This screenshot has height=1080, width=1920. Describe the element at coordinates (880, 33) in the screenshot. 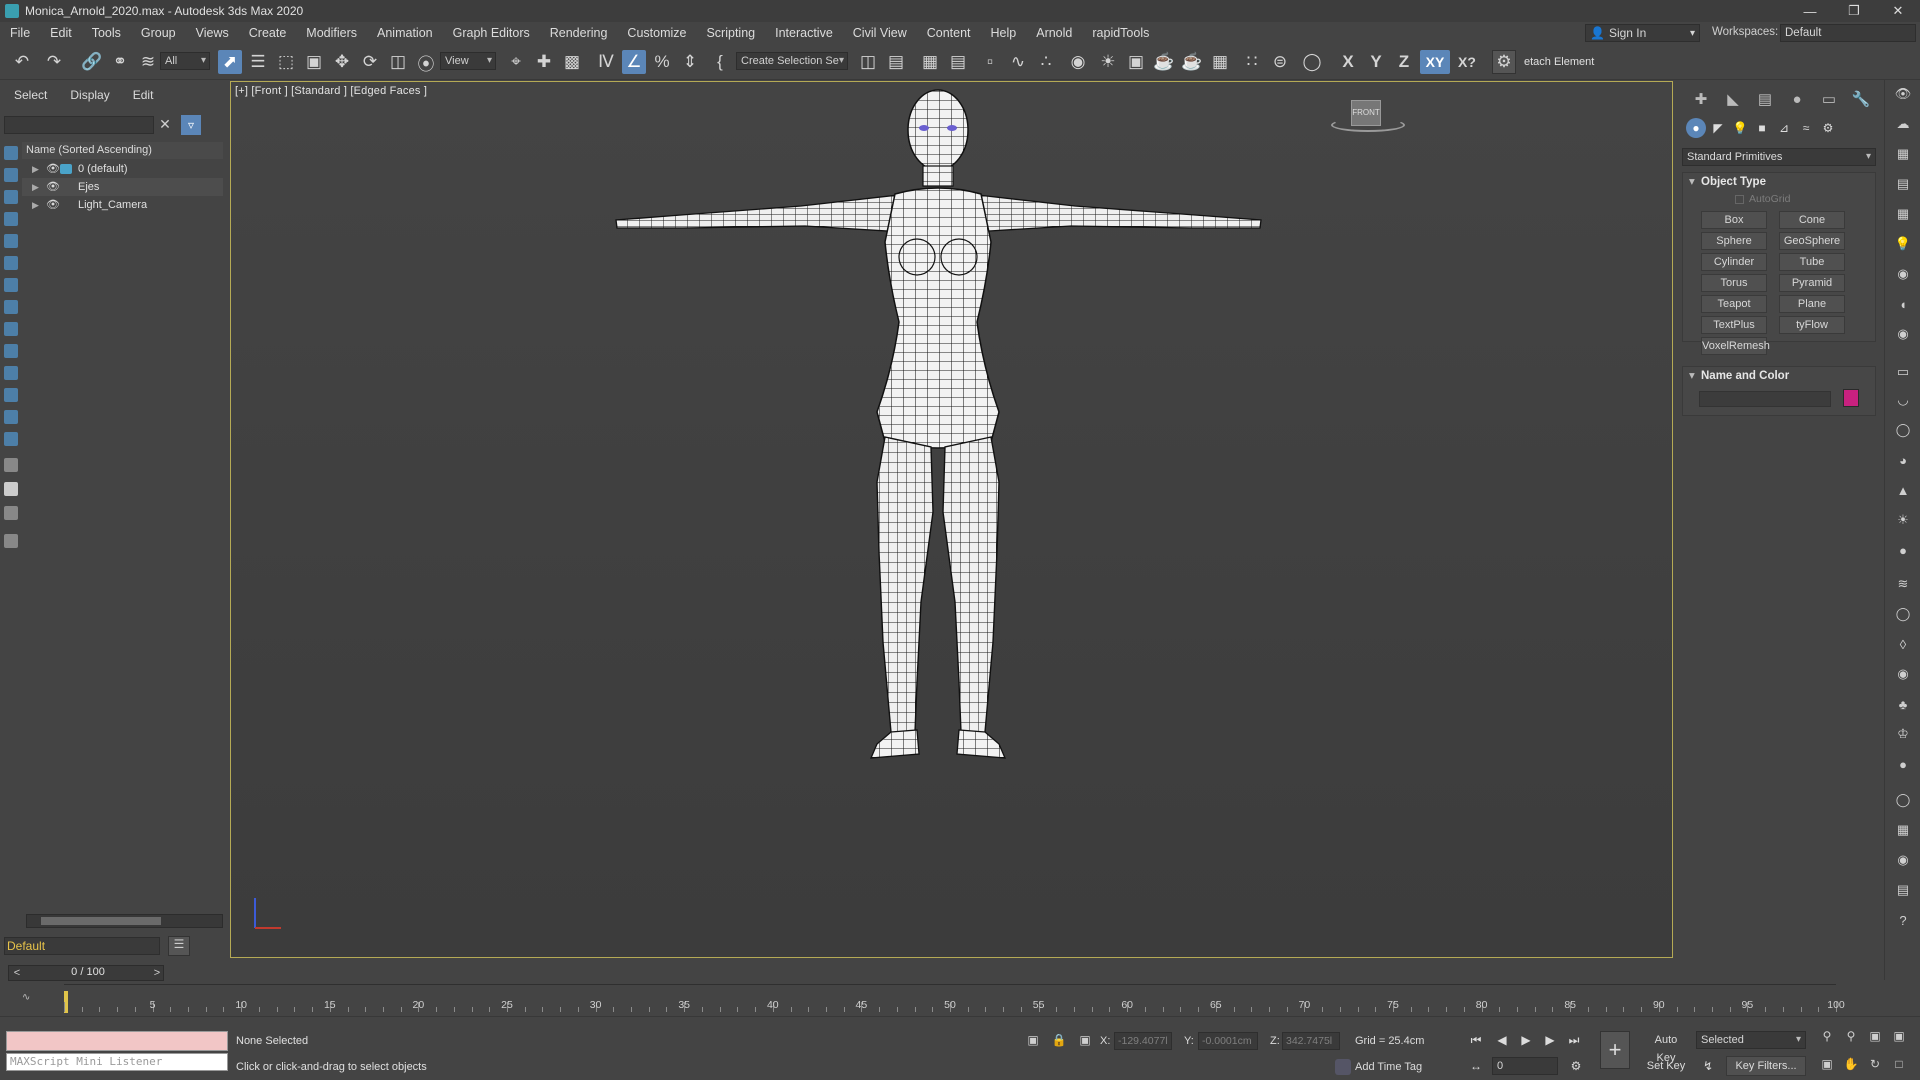

I see `menu-civil-view: Civil View` at that location.